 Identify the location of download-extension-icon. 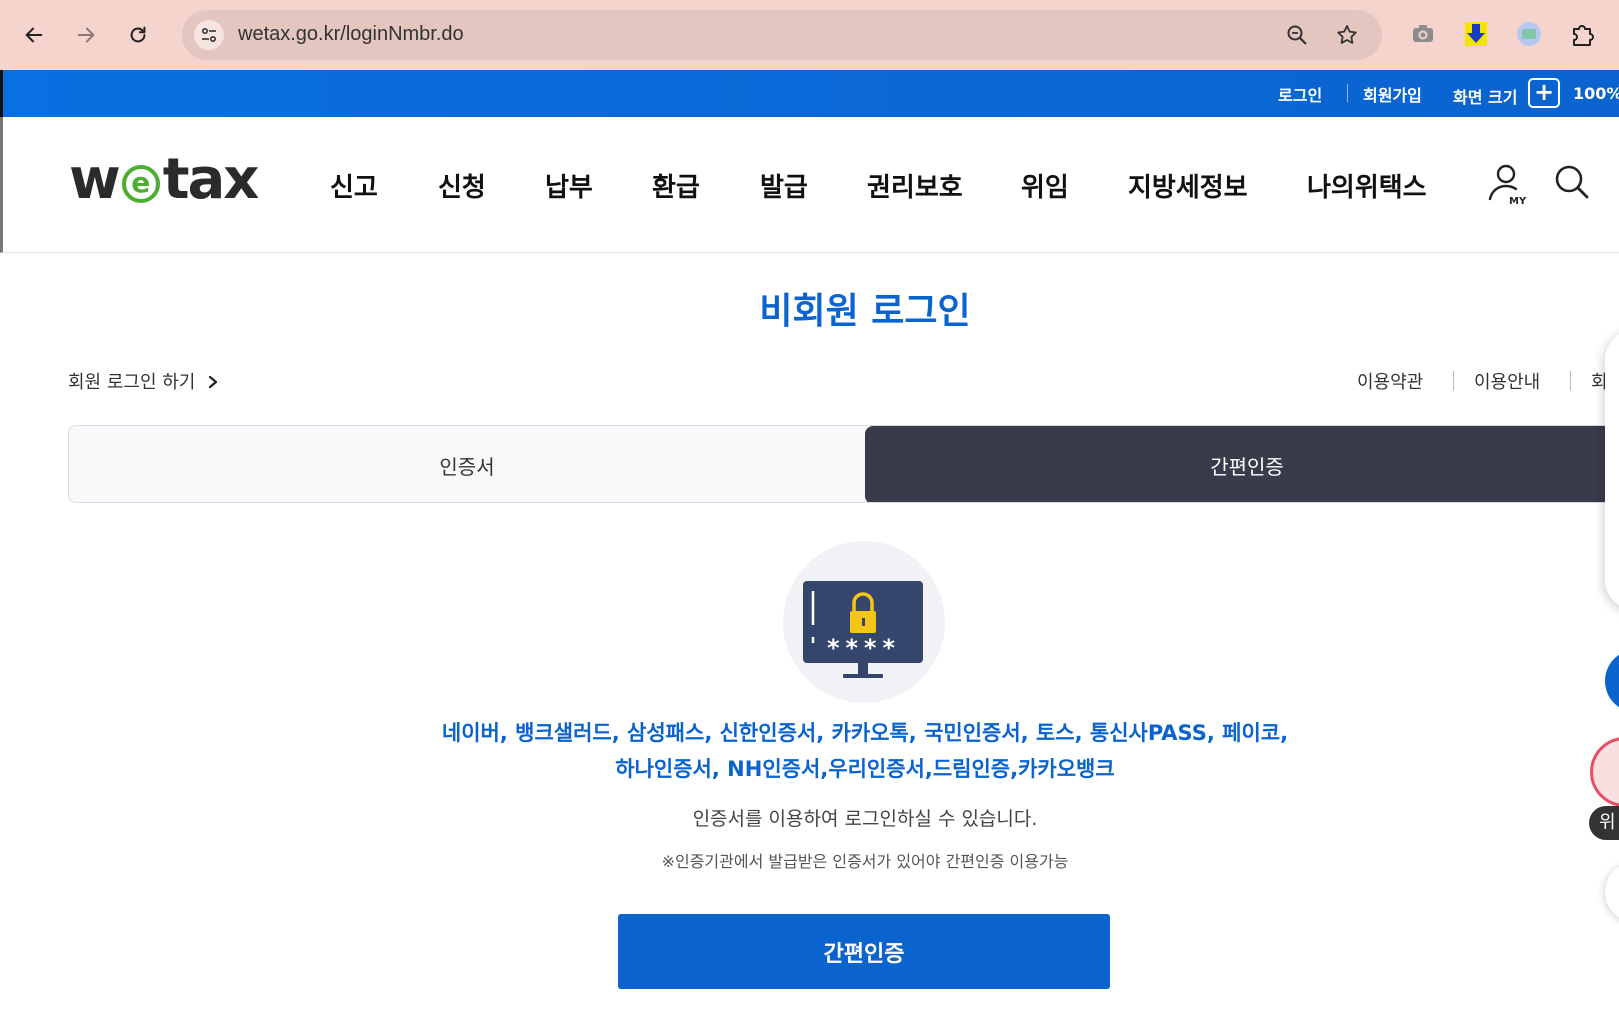
(1476, 34).